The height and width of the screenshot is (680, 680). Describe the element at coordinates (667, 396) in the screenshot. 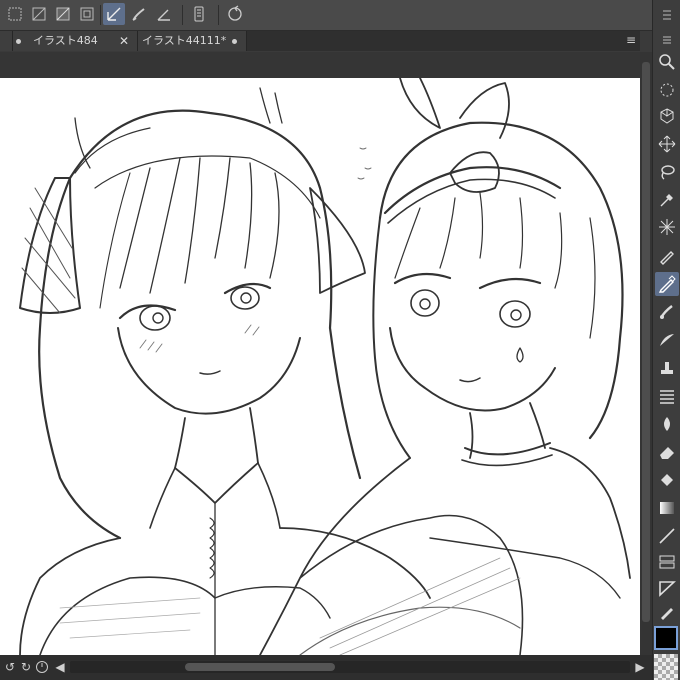

I see `layers-icon` at that location.